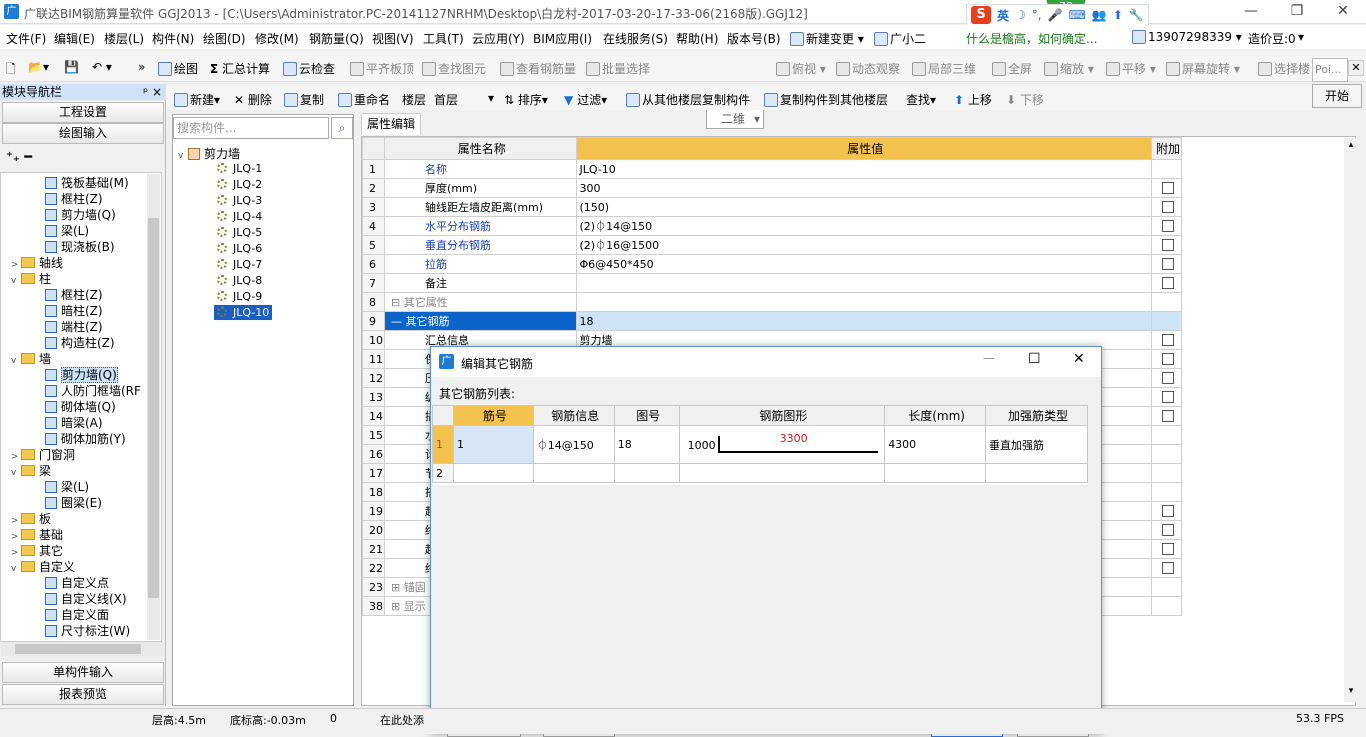 This screenshot has height=737, width=1366. What do you see at coordinates (443, 38) in the screenshot?
I see `menu-tools: 工具(T)` at bounding box center [443, 38].